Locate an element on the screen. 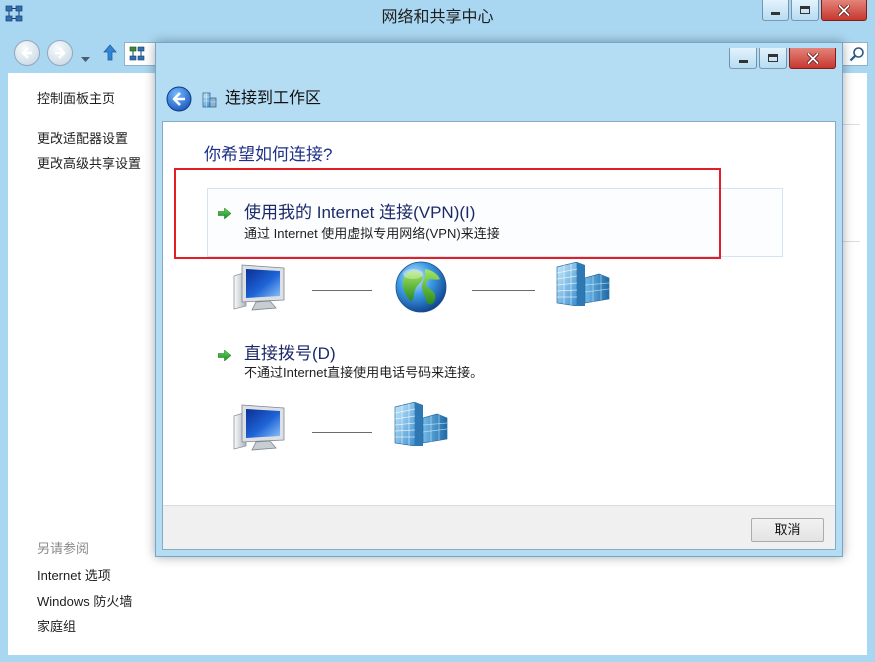 The height and width of the screenshot is (662, 875). maximize-button is located at coordinates (805, 10).